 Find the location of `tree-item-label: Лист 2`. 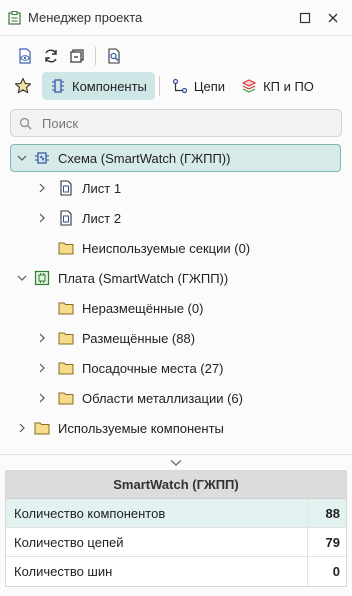

tree-item-label: Лист 2 is located at coordinates (102, 218).